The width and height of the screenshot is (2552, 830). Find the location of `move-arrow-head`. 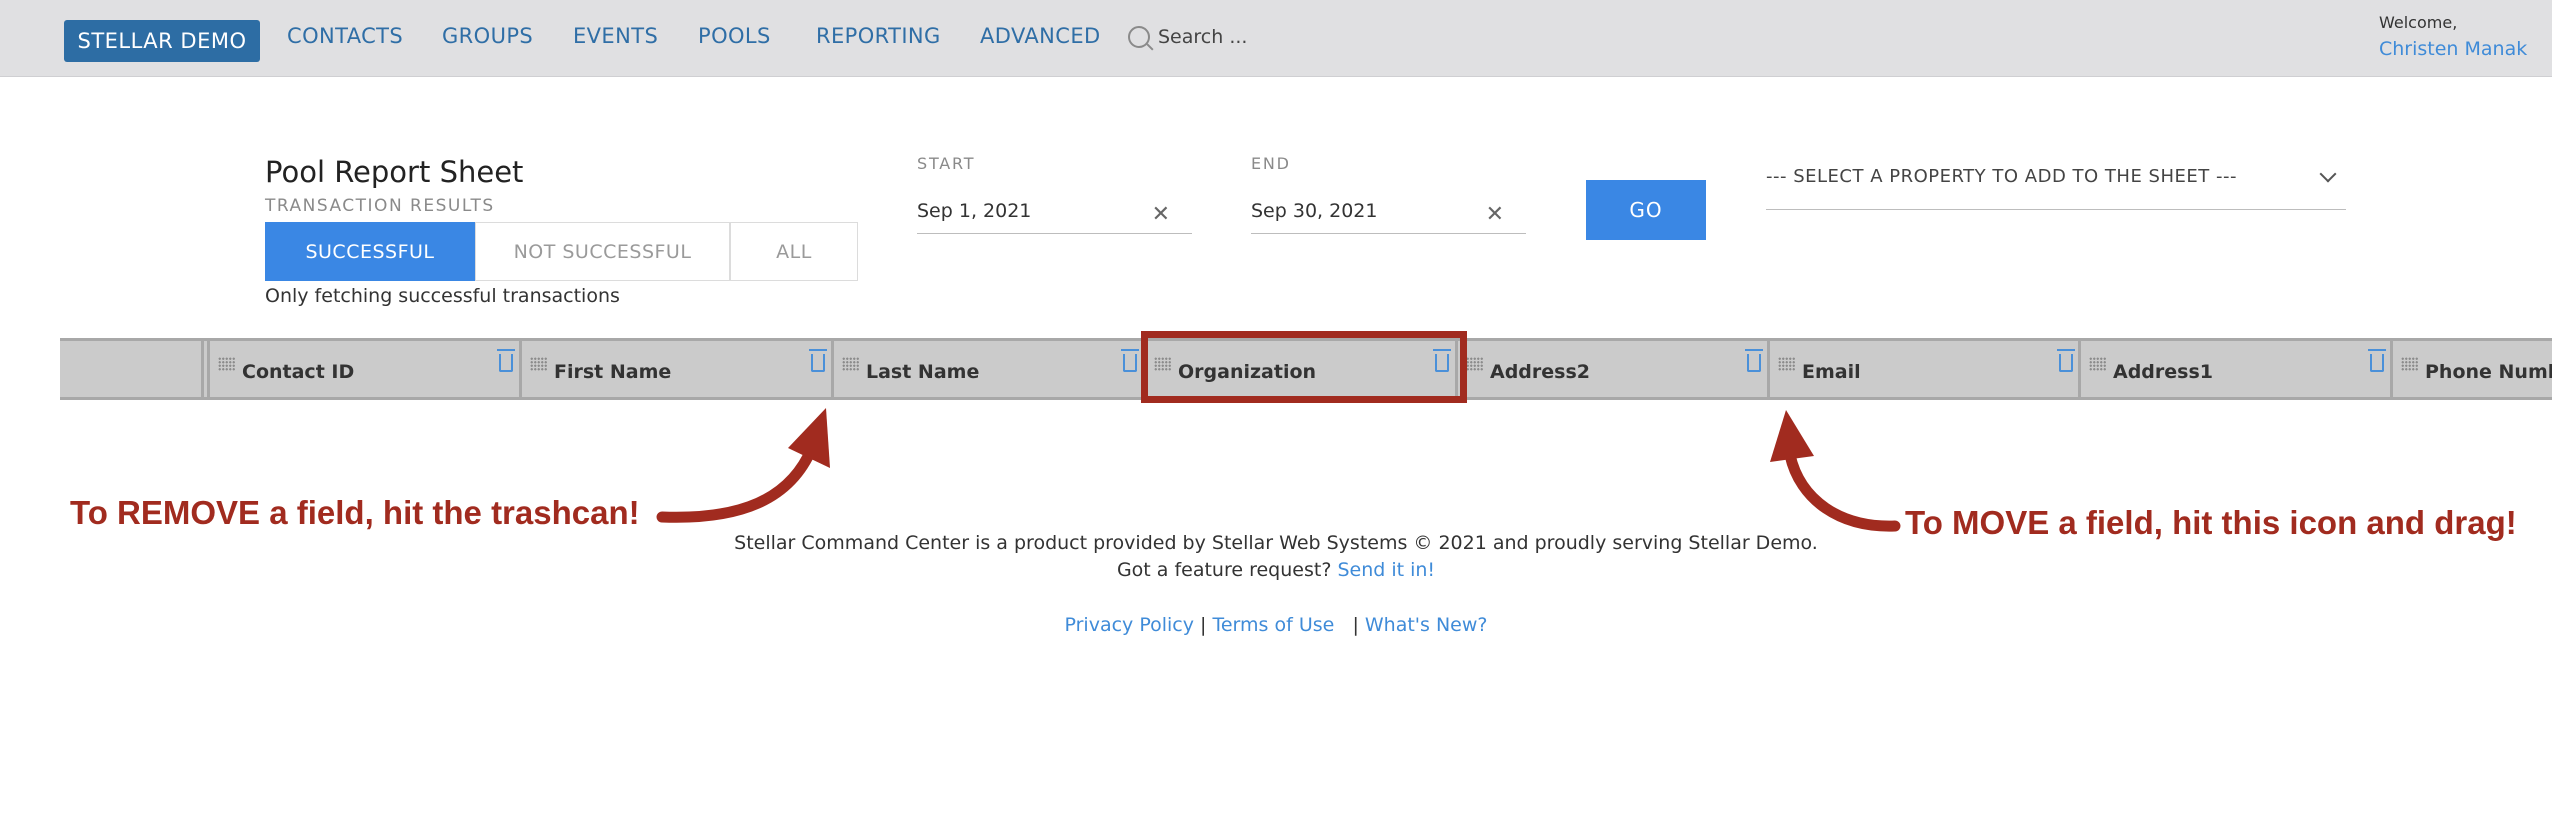

move-arrow-head is located at coordinates (1792, 436).